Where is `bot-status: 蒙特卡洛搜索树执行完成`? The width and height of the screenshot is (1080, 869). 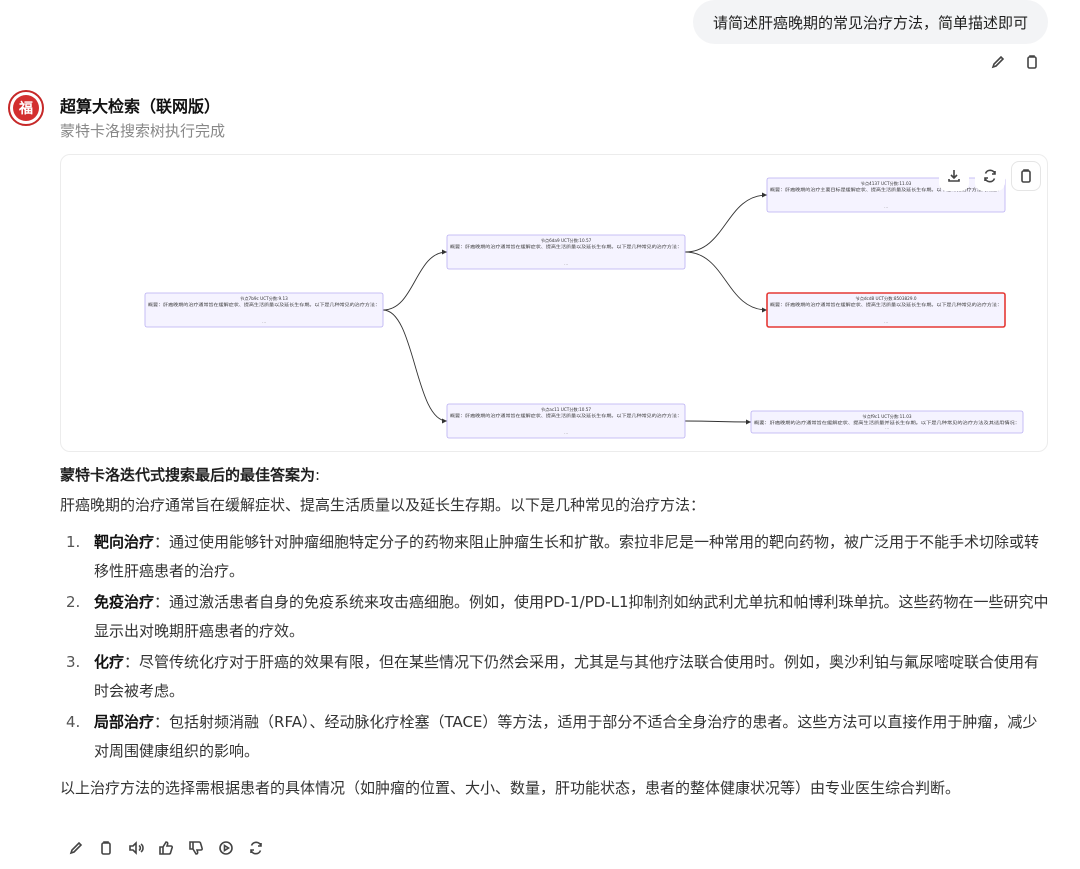
bot-status: 蒙特卡洛搜索树执行完成 is located at coordinates (143, 131).